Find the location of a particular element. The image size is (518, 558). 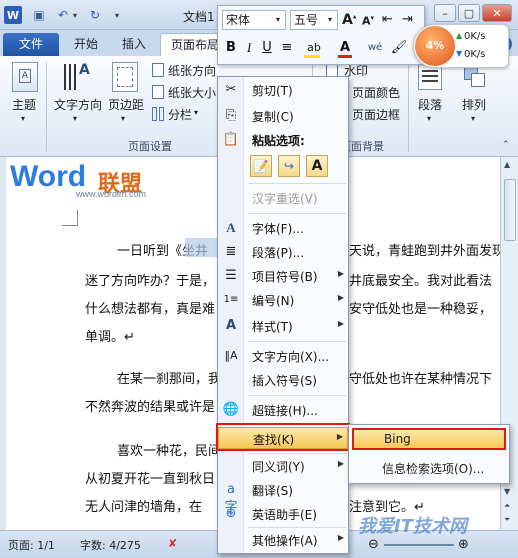

menu-item-other-actions: 其他操作(A) ▶ is located at coordinates (283, 540).